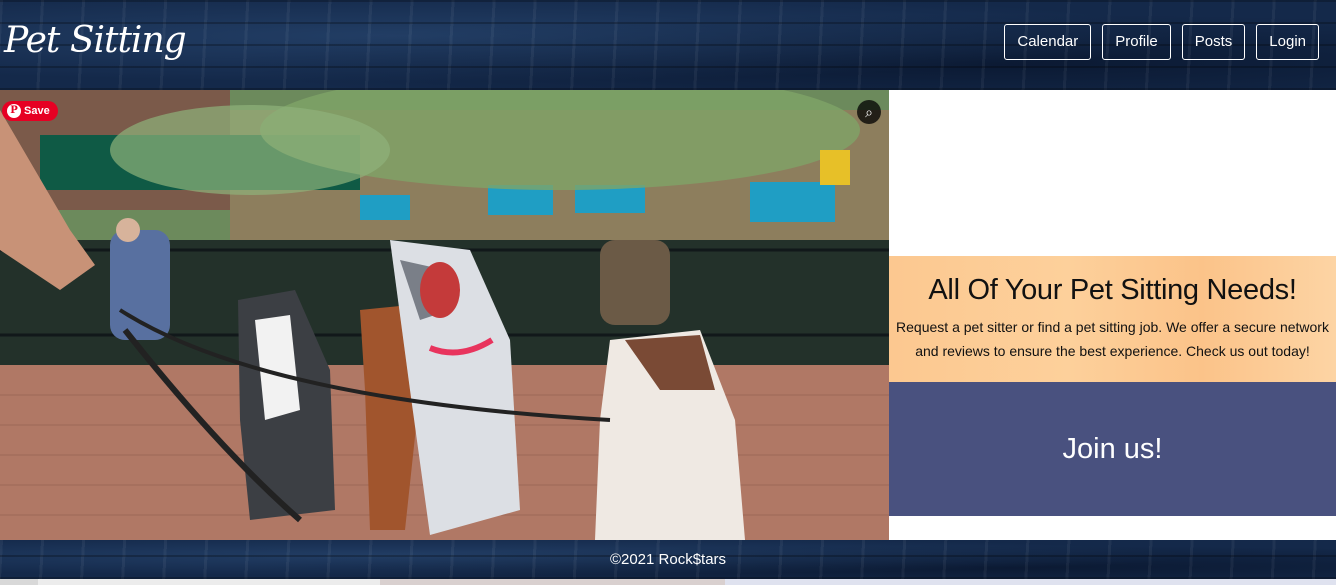 The width and height of the screenshot is (1336, 585). I want to click on visual-search-icon: ⌕, so click(869, 112).